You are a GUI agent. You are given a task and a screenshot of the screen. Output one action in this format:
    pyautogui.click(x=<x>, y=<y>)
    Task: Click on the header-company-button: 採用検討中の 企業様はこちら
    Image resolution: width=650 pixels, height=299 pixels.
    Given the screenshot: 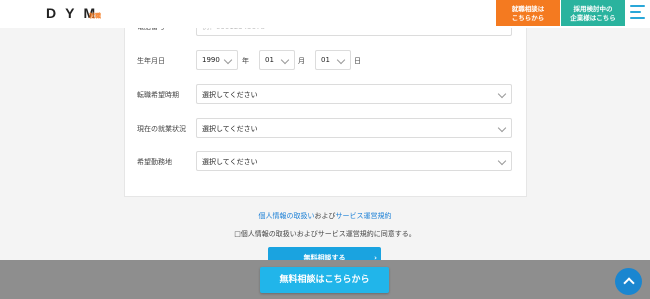 What is the action you would take?
    pyautogui.click(x=593, y=13)
    